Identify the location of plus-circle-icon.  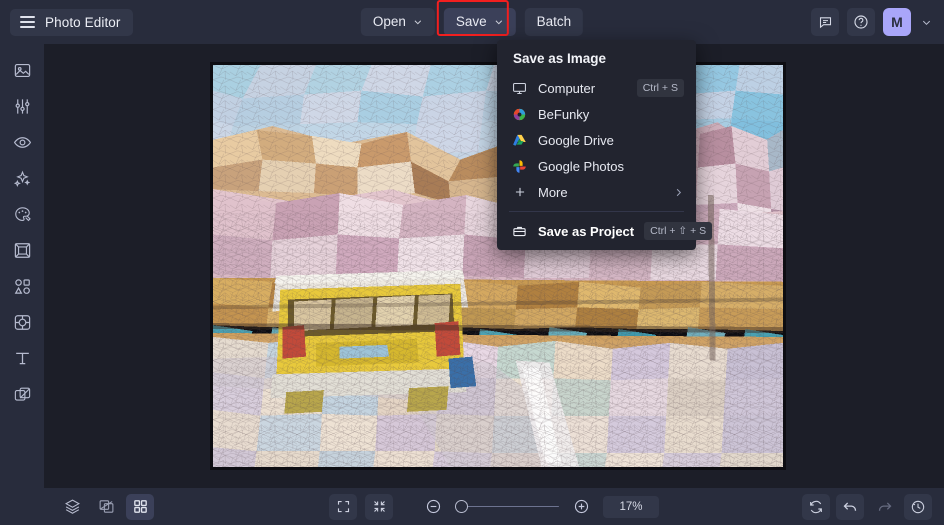
(581, 506).